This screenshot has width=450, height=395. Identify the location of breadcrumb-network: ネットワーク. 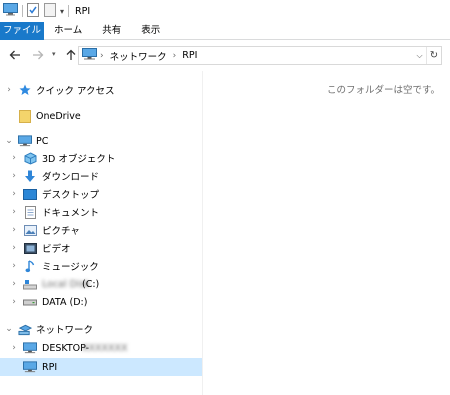
(138, 56).